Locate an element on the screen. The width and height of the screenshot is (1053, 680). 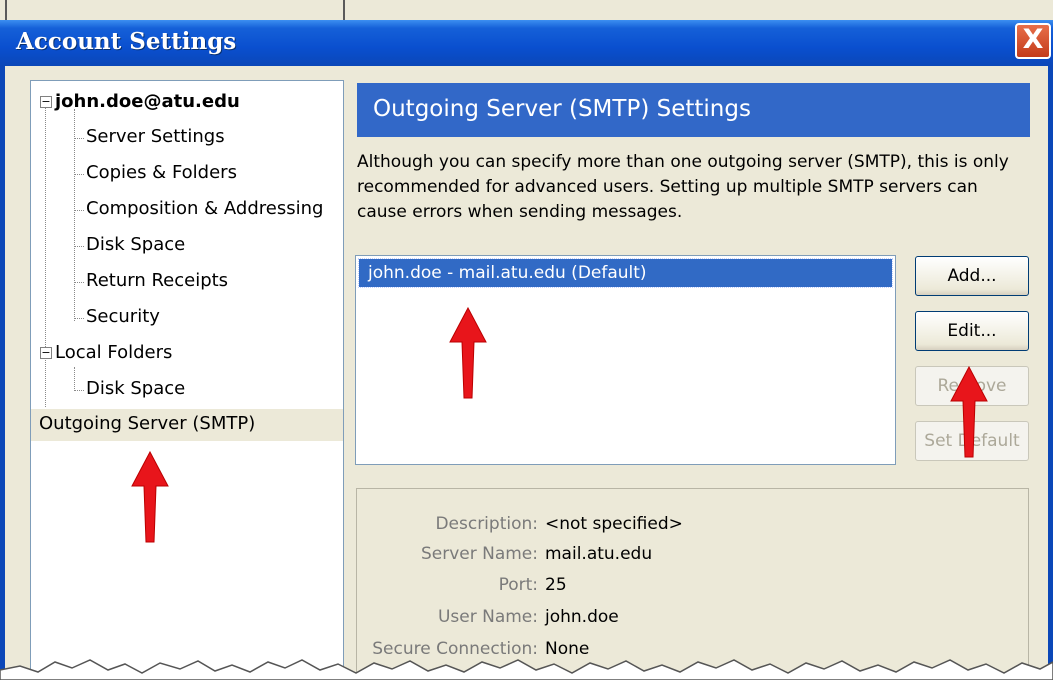
window-frame-right is located at coordinates (1050, 373).